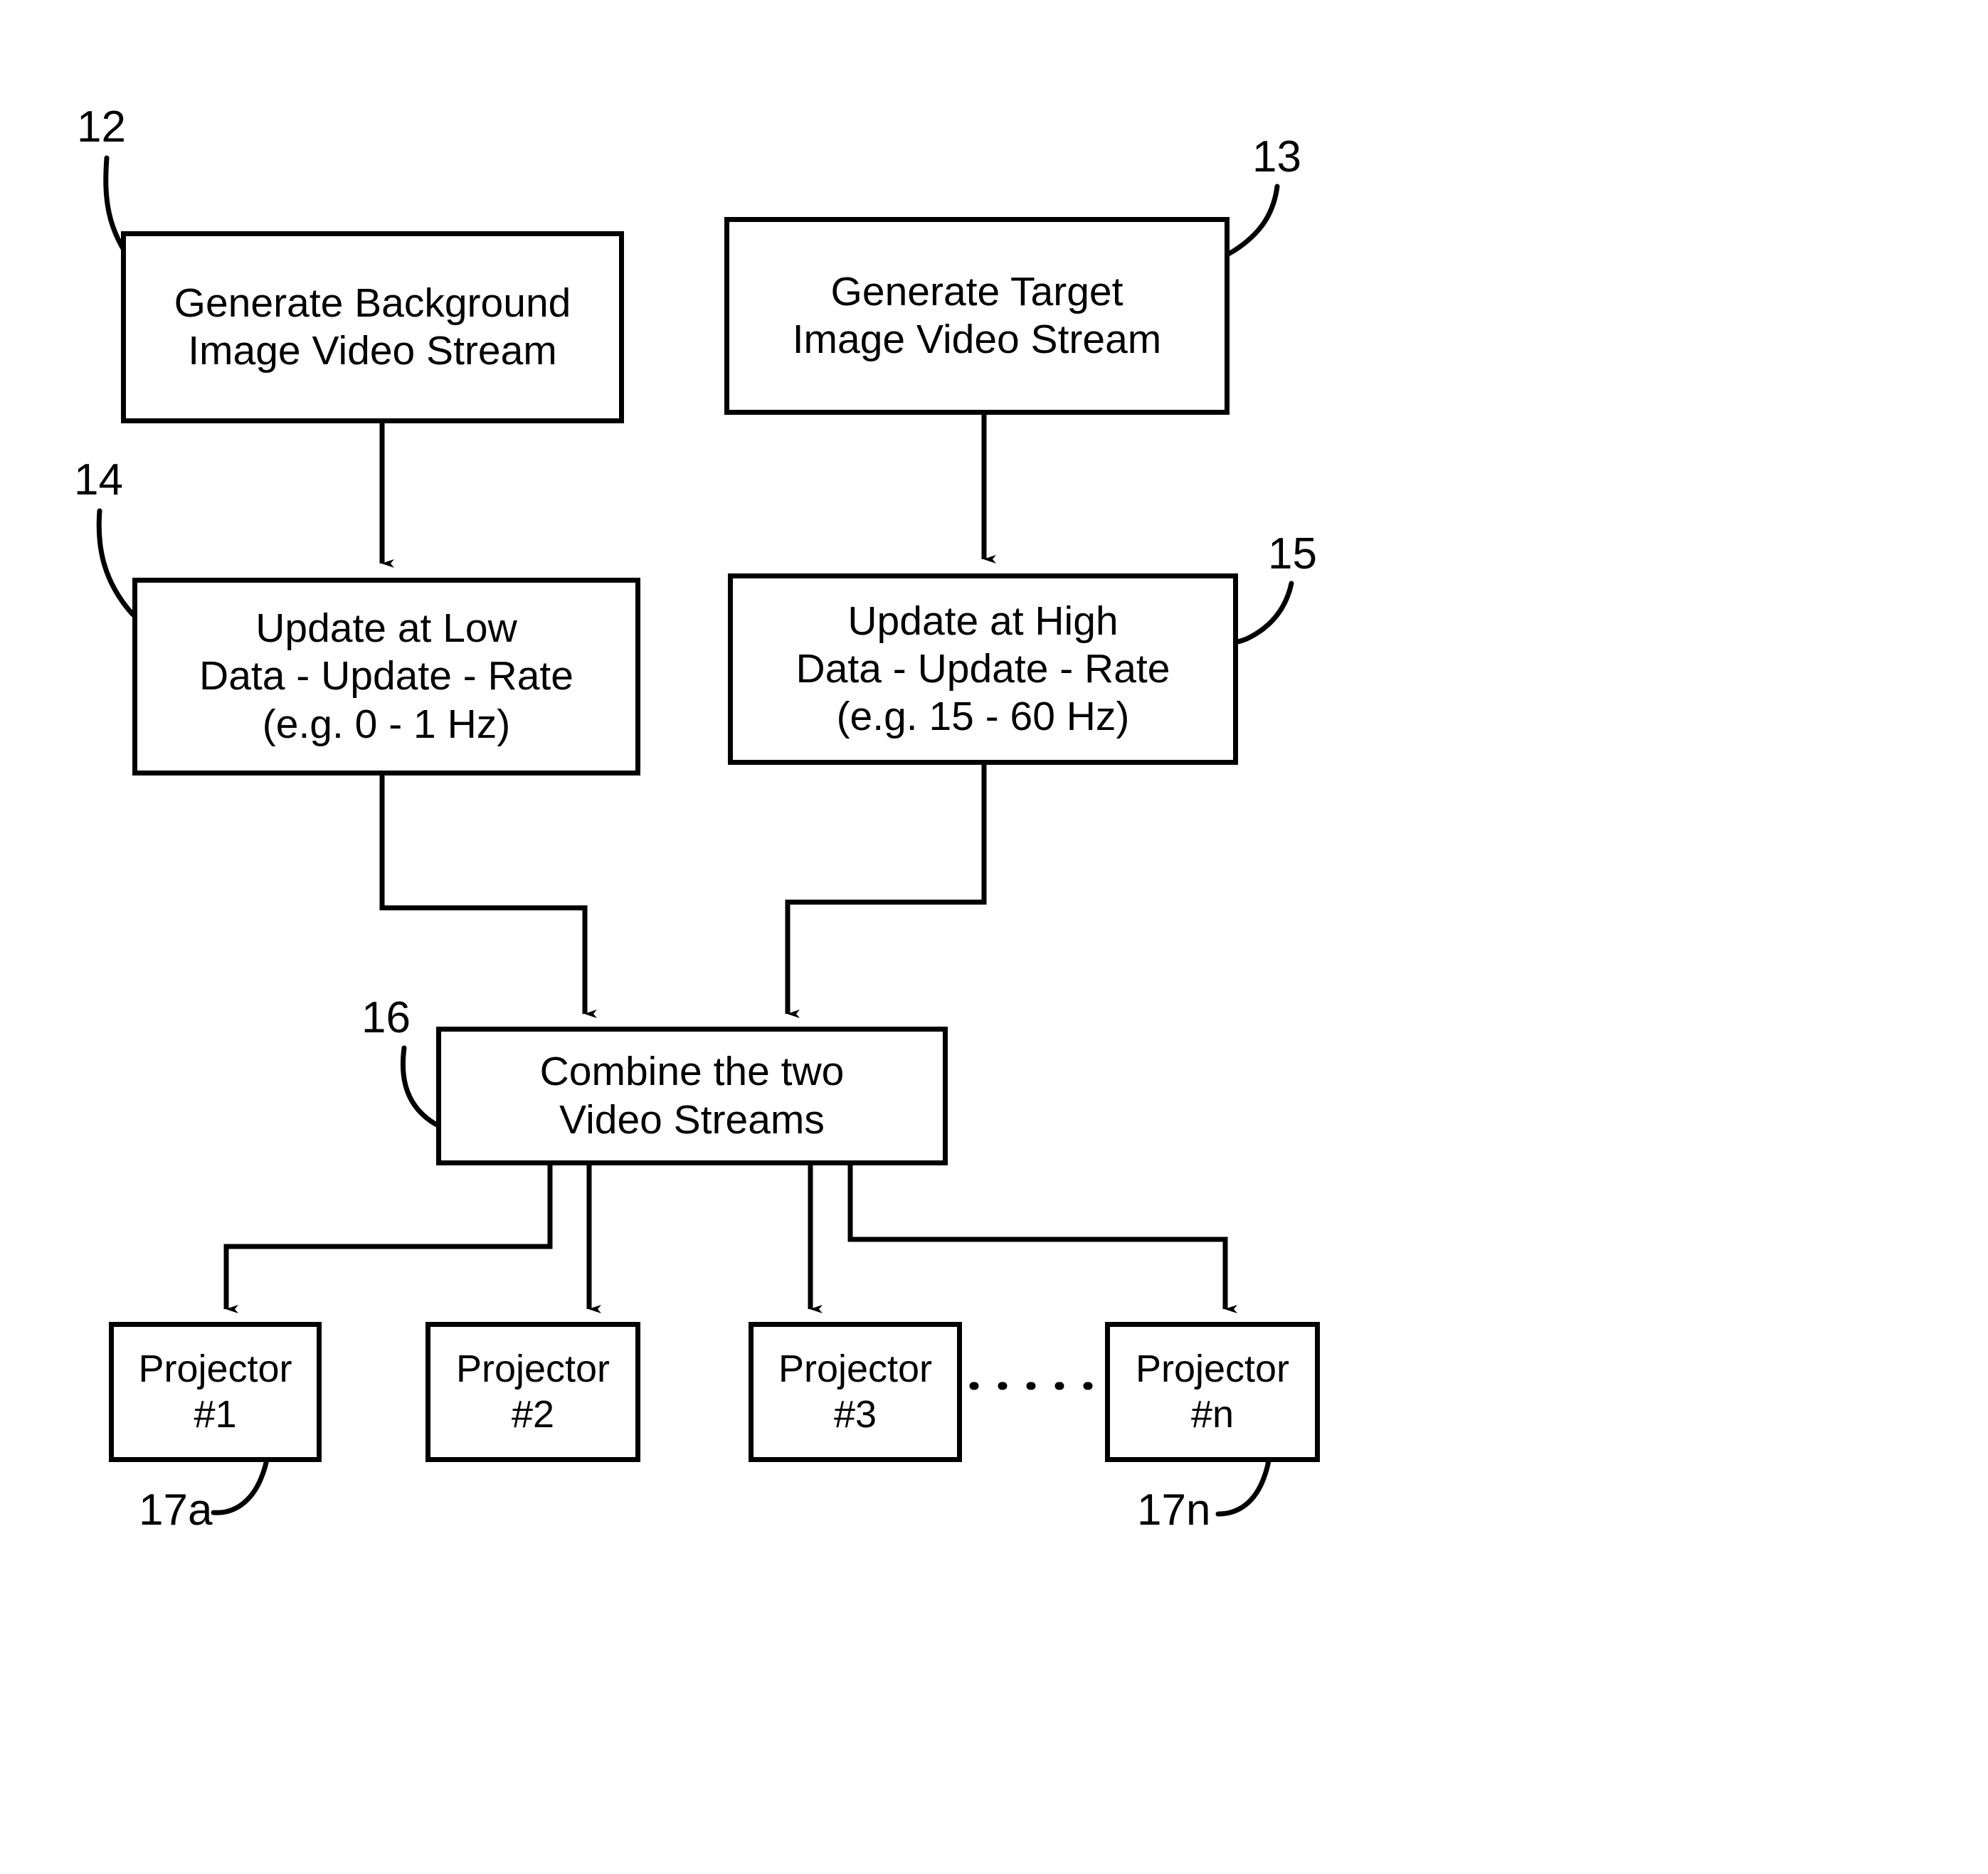 This screenshot has height=1874, width=1988. I want to click on ref-label-16: 16, so click(386, 1017).